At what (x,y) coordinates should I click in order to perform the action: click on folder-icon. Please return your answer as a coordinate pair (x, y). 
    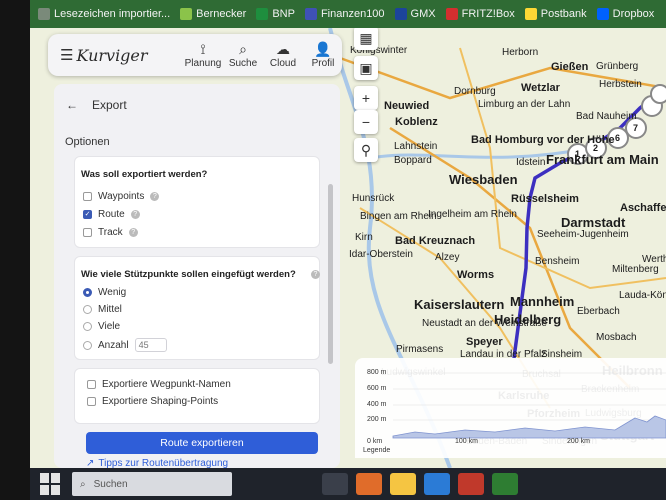
    Looking at the image, I should click on (403, 484).